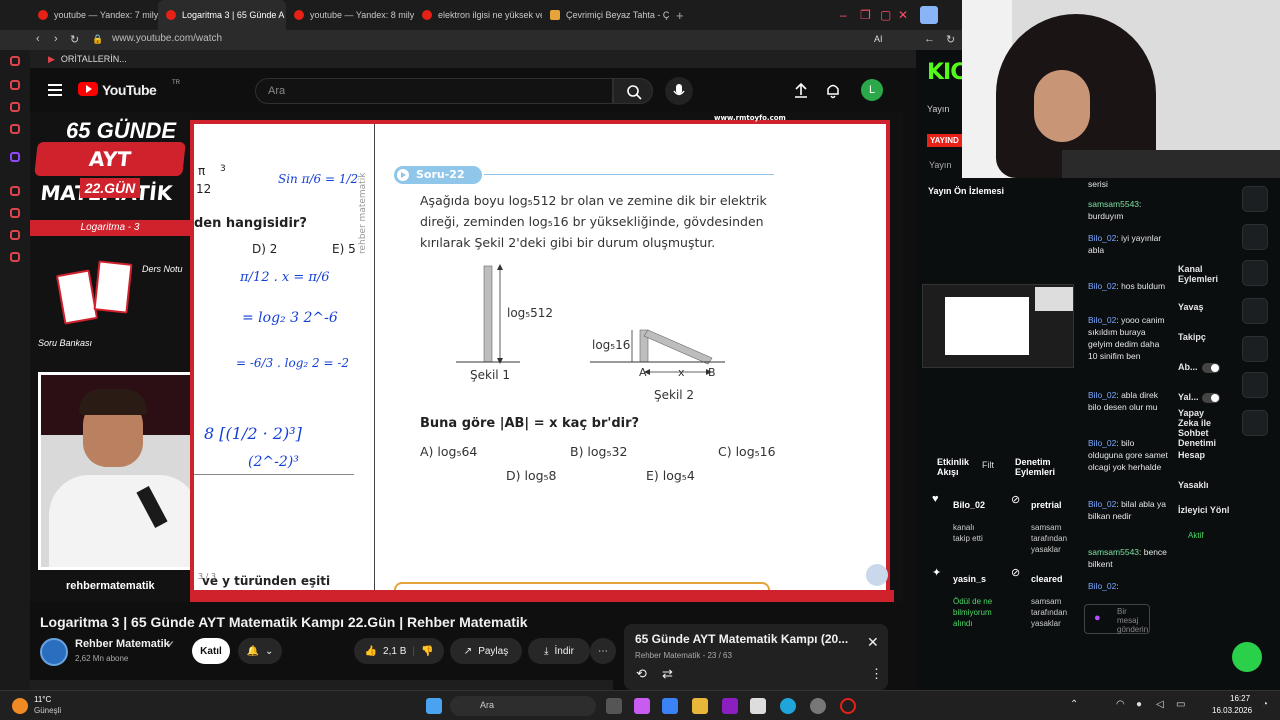 Image resolution: width=1280 pixels, height=720 pixels. I want to click on action-account: Hesap, so click(1191, 455).